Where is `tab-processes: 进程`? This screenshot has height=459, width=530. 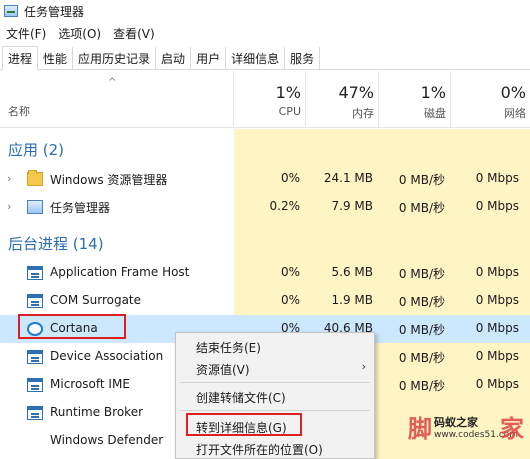 tab-processes: 进程 is located at coordinates (20, 58).